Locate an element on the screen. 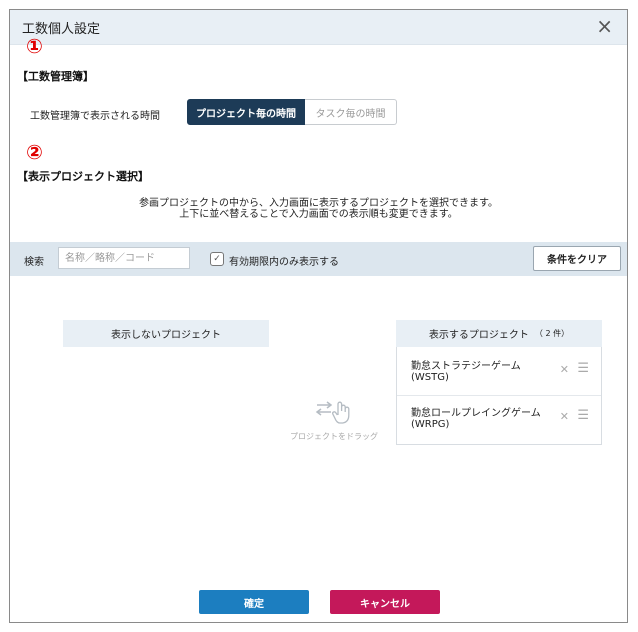 The height and width of the screenshot is (632, 638). project-name: 勤怠ロールプレイングゲーム (WRPG) is located at coordinates (476, 419).